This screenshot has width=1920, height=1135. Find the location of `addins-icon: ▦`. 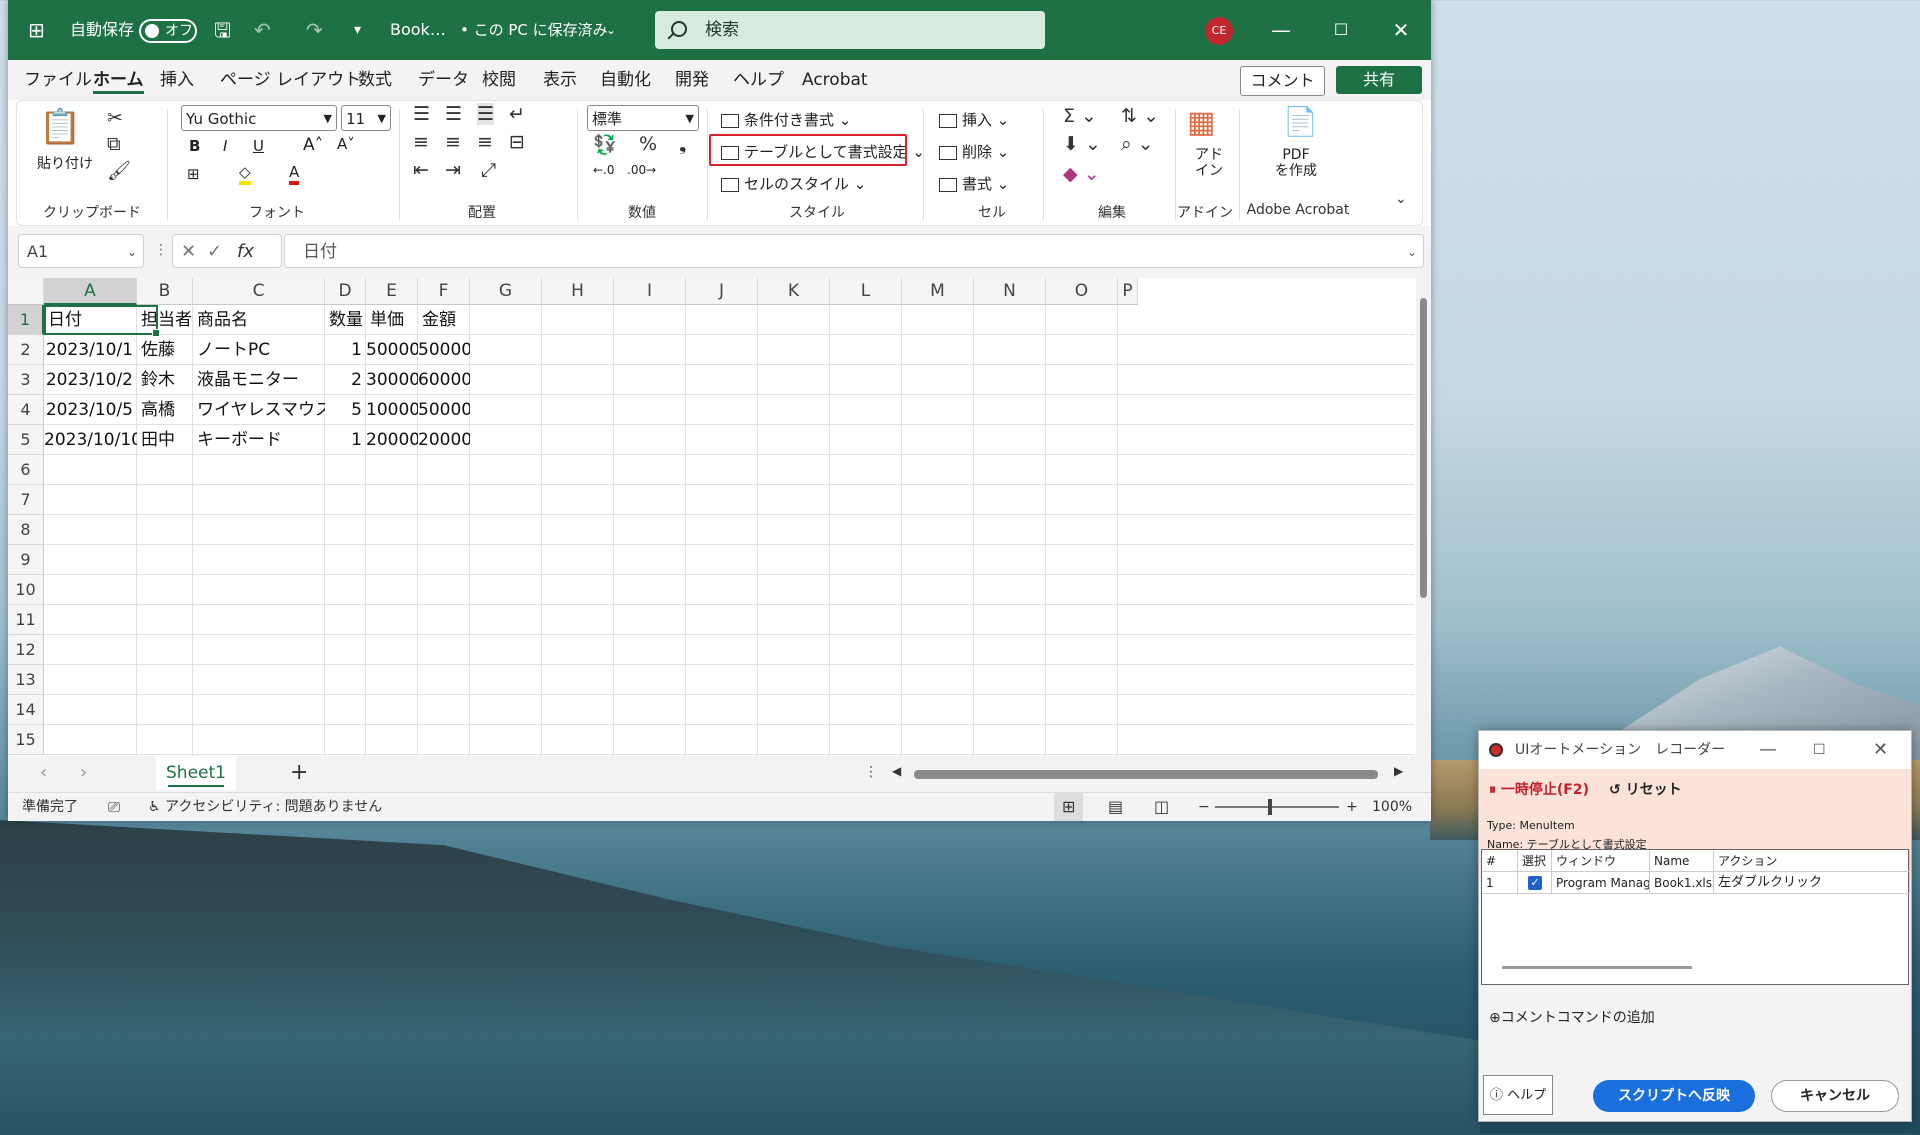

addins-icon: ▦ is located at coordinates (1201, 122).